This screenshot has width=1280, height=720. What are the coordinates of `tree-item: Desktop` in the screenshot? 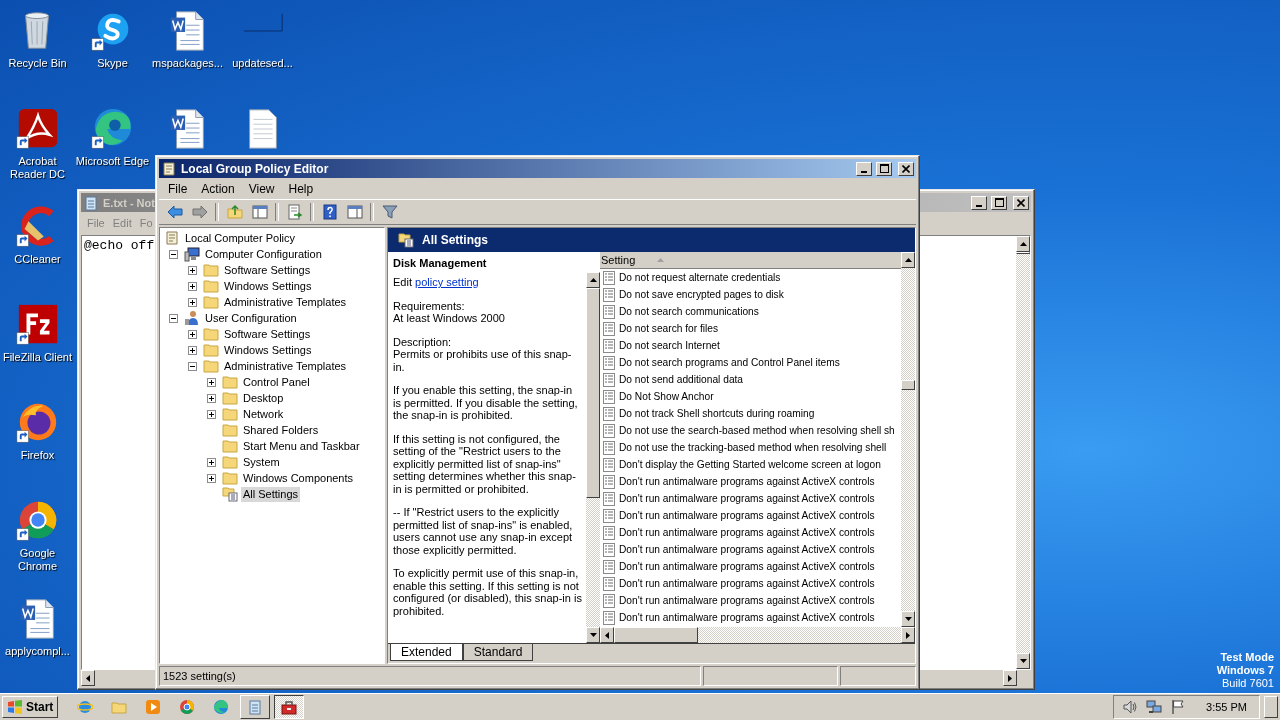 It's located at (263, 398).